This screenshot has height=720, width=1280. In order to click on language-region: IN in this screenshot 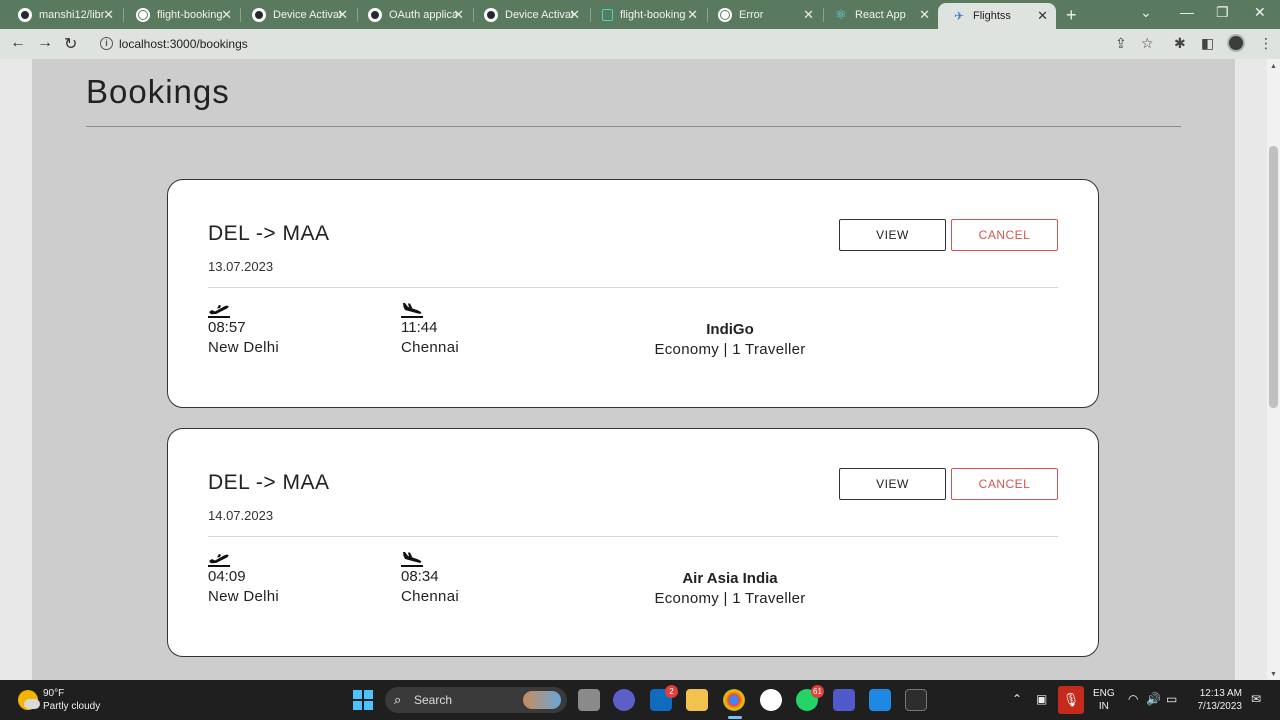, I will do `click(1103, 706)`.